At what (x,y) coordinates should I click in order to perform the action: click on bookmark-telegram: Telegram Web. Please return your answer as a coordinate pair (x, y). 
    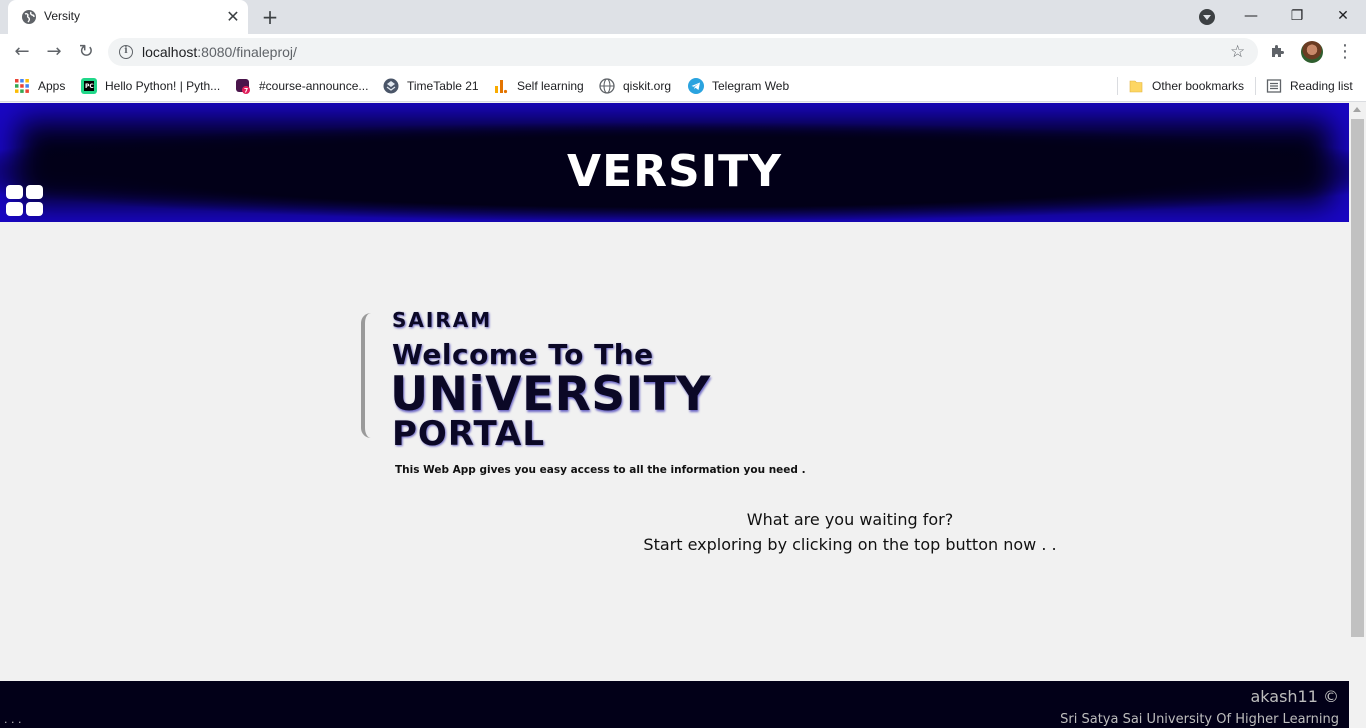
    Looking at the image, I should click on (738, 86).